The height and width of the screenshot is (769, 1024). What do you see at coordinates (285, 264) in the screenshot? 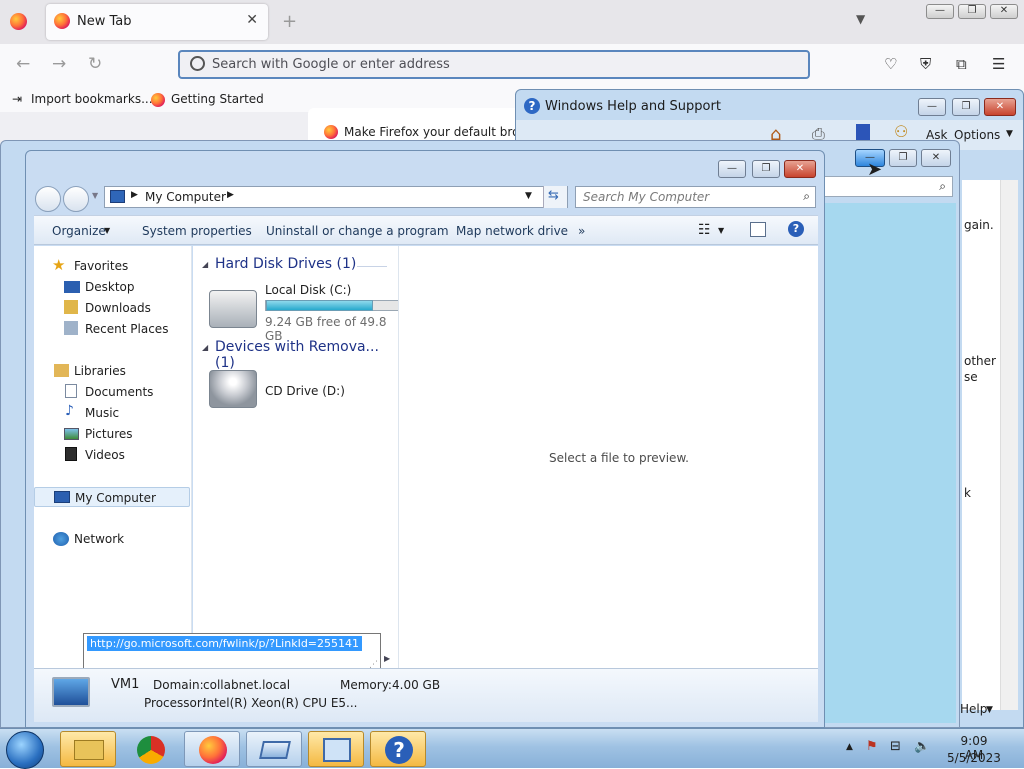
I see `group-header-hard-disks: Hard Disk Drives (1)` at bounding box center [285, 264].